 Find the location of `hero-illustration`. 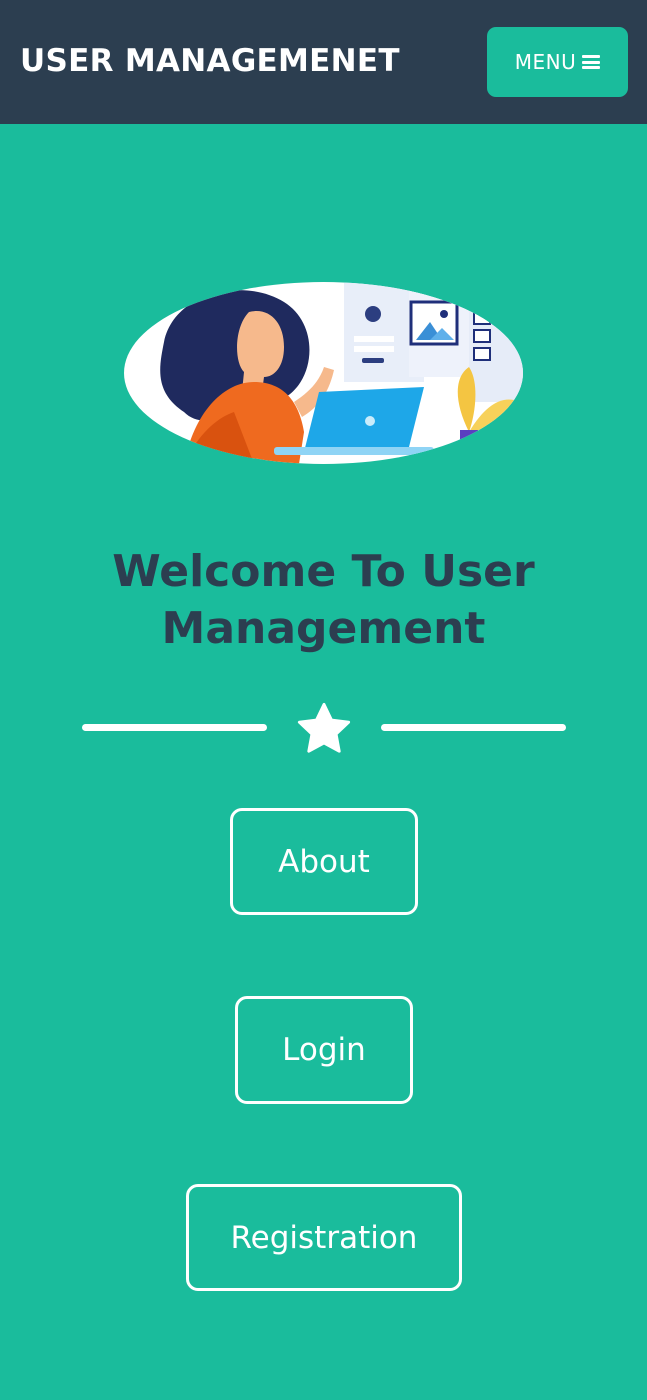

hero-illustration is located at coordinates (323, 373).